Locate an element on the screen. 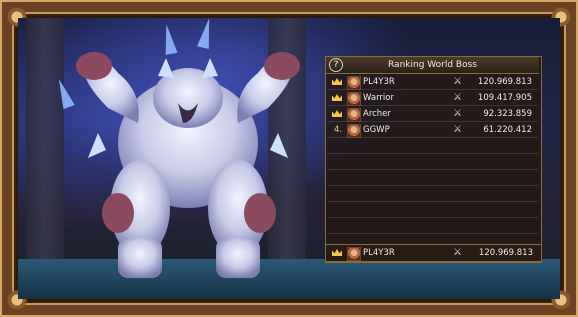  ranking-row-1: PL4Y3R ⚔ 120.969.813 is located at coordinates (433, 82).